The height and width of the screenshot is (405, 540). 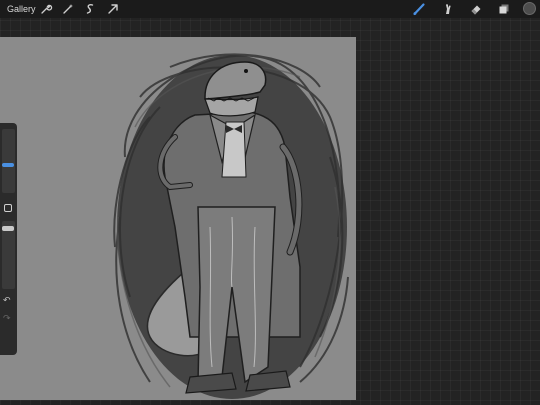 I want to click on layers-icon, so click(x=504, y=9).